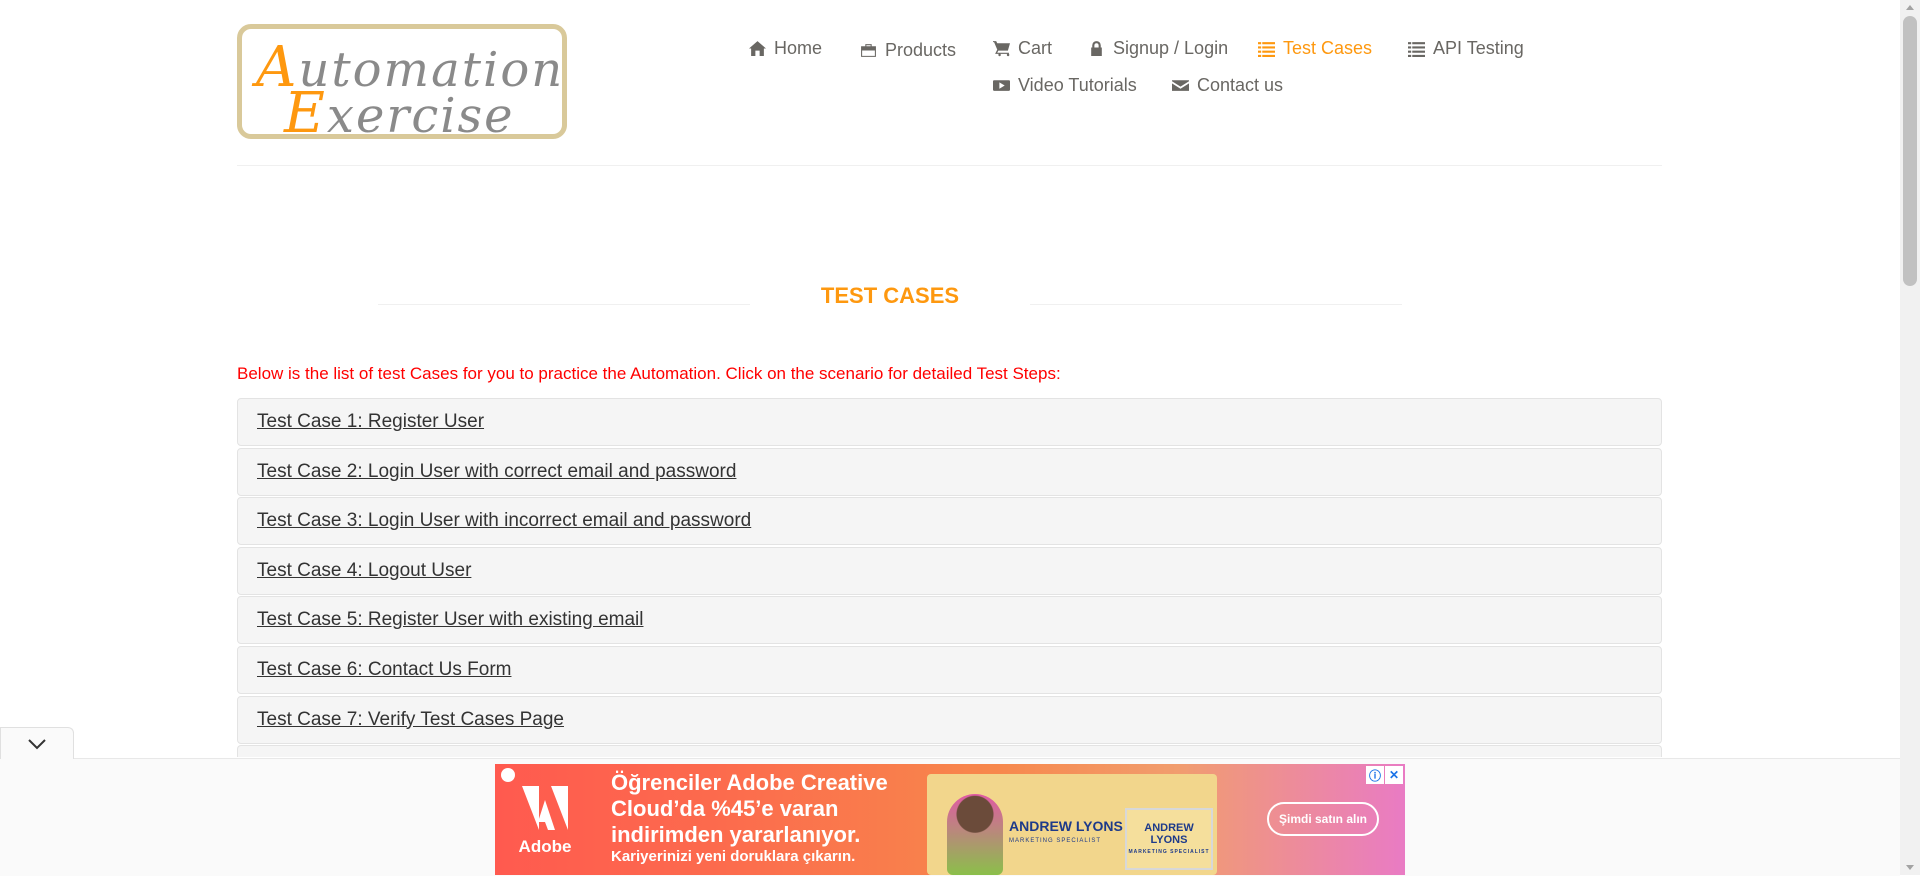 This screenshot has height=876, width=1920. Describe the element at coordinates (949, 570) in the screenshot. I see `test-case-row: Test Case 4: Logout User` at that location.